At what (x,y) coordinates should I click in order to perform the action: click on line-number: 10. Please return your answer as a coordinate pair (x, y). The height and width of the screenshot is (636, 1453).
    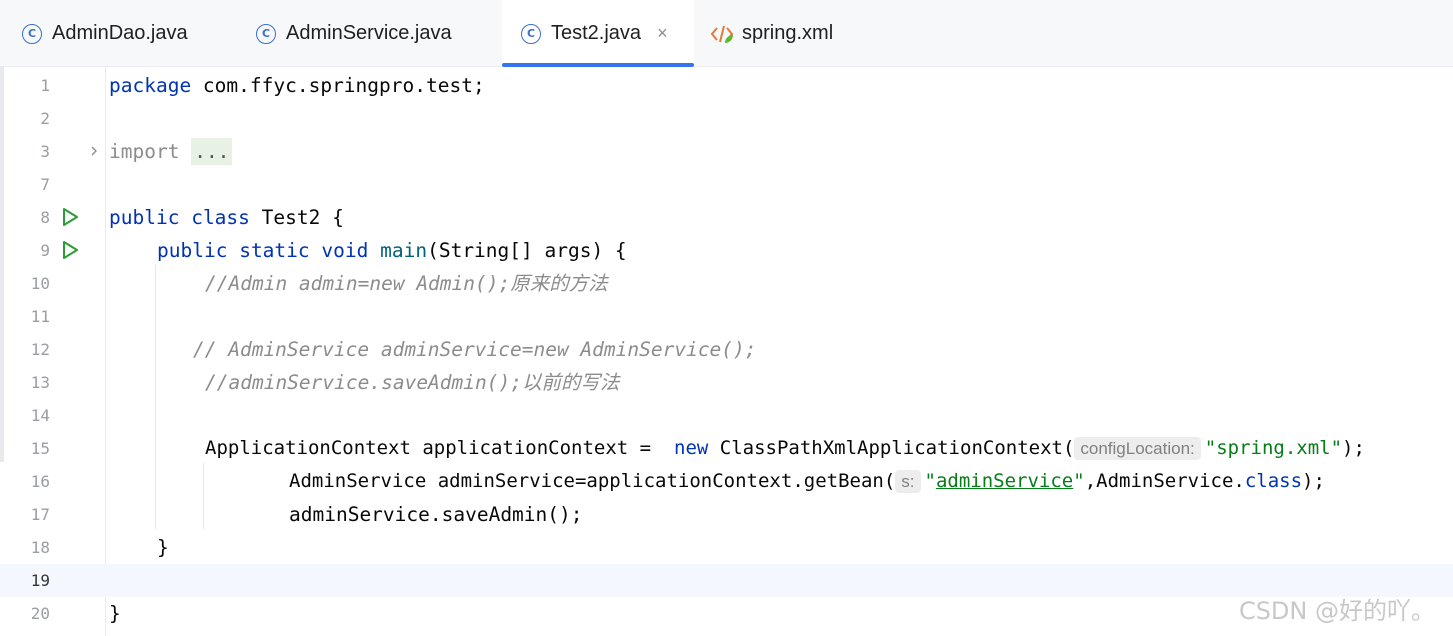
    Looking at the image, I should click on (40, 283).